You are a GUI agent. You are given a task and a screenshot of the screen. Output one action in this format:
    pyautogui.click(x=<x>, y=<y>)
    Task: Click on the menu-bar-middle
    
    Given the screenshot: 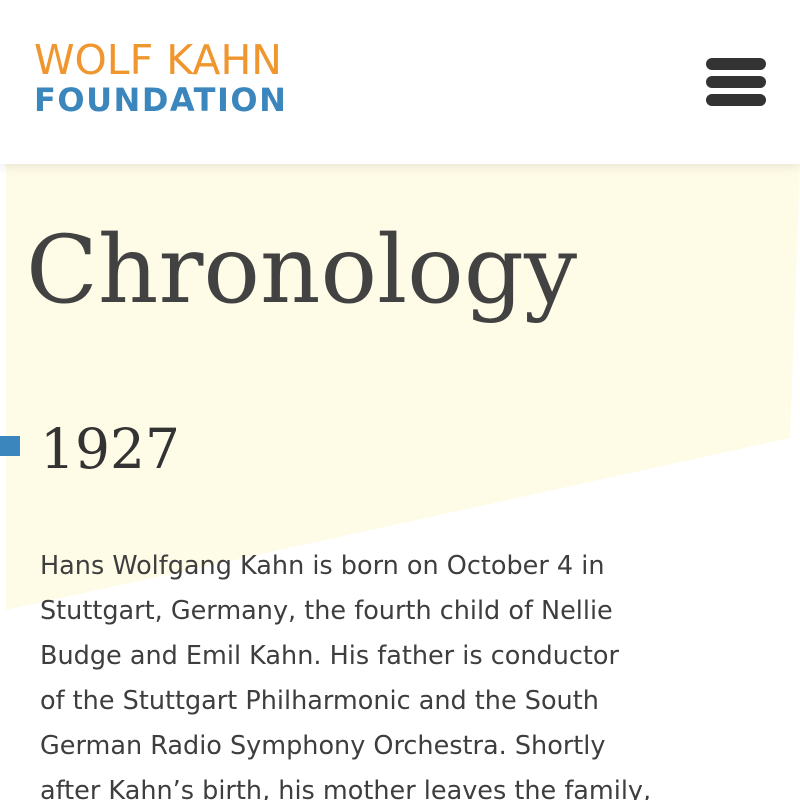 What is the action you would take?
    pyautogui.click(x=736, y=82)
    